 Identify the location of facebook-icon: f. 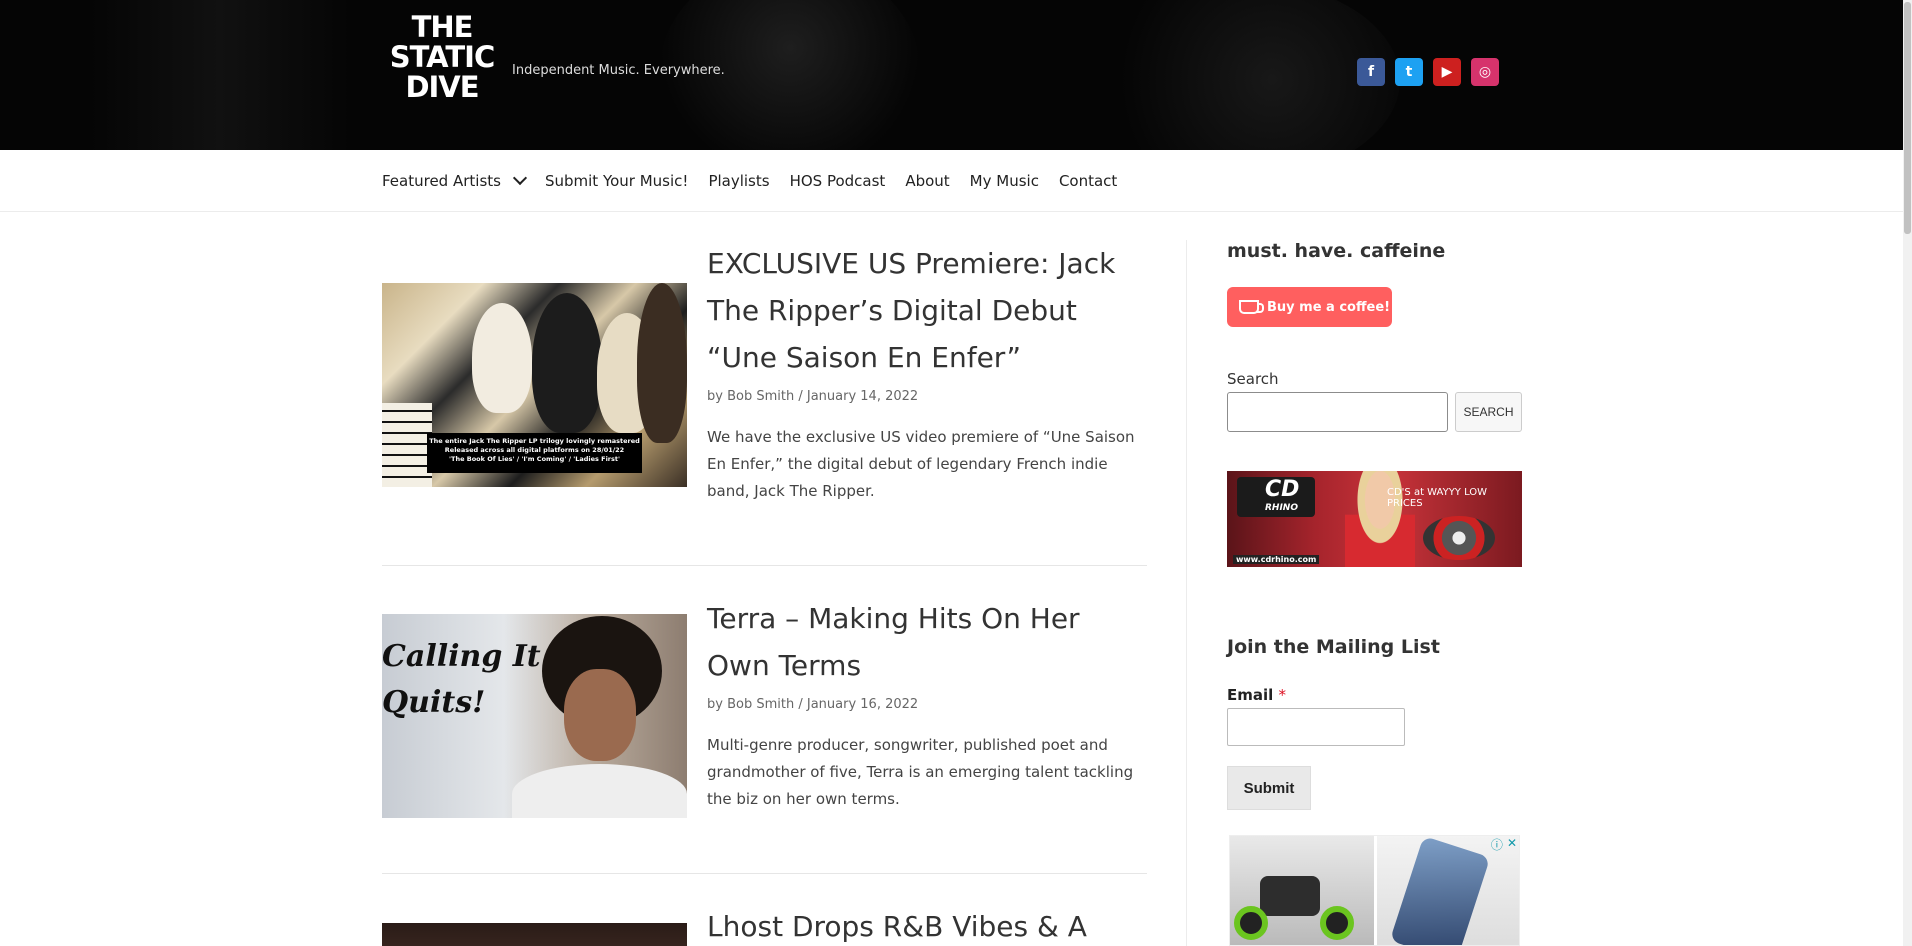
(1371, 72).